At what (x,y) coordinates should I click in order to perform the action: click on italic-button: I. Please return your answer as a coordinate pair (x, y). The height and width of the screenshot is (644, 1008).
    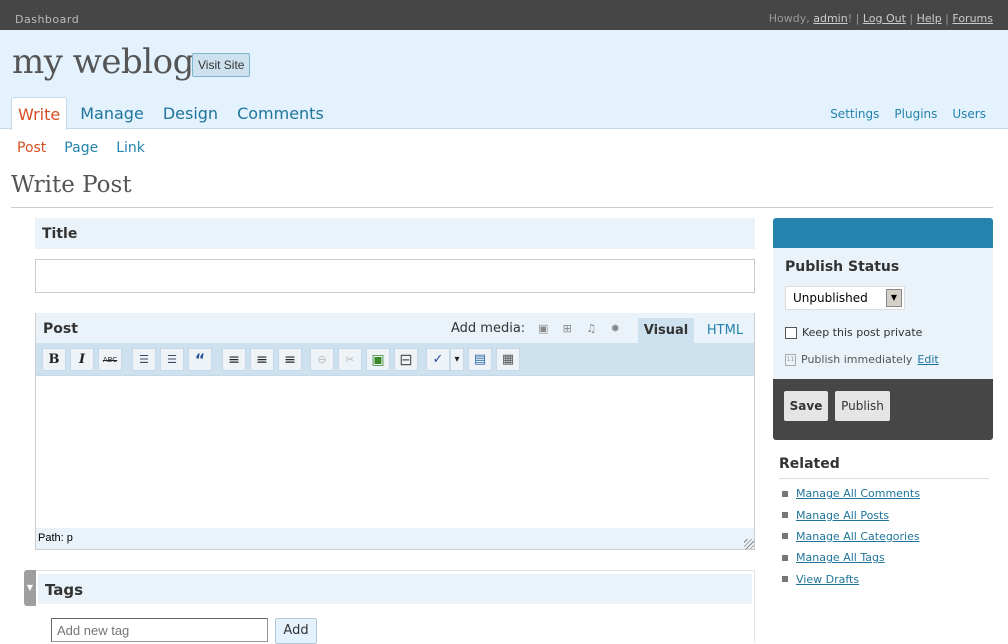
    Looking at the image, I should click on (82, 359).